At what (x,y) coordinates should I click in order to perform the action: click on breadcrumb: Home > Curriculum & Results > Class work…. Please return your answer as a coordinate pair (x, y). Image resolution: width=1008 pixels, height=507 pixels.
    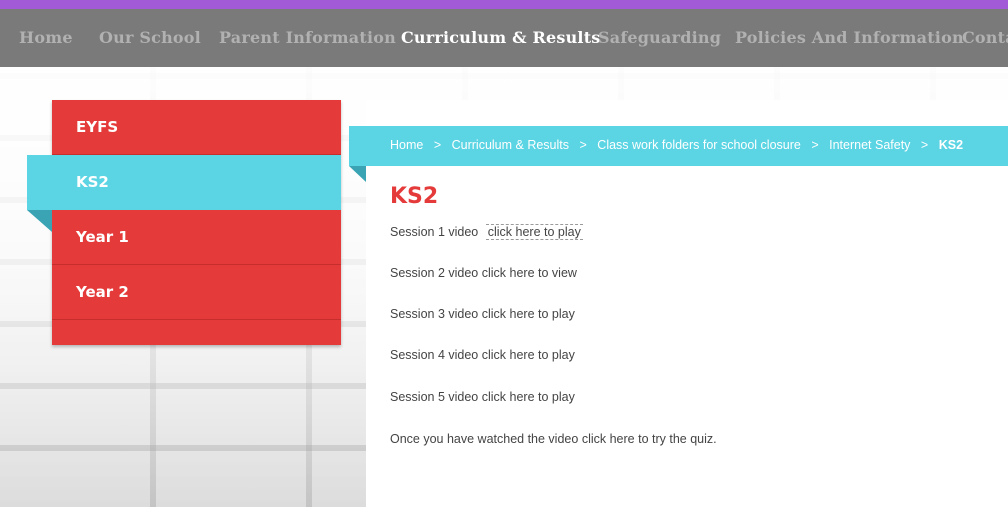
    Looking at the image, I should click on (678, 146).